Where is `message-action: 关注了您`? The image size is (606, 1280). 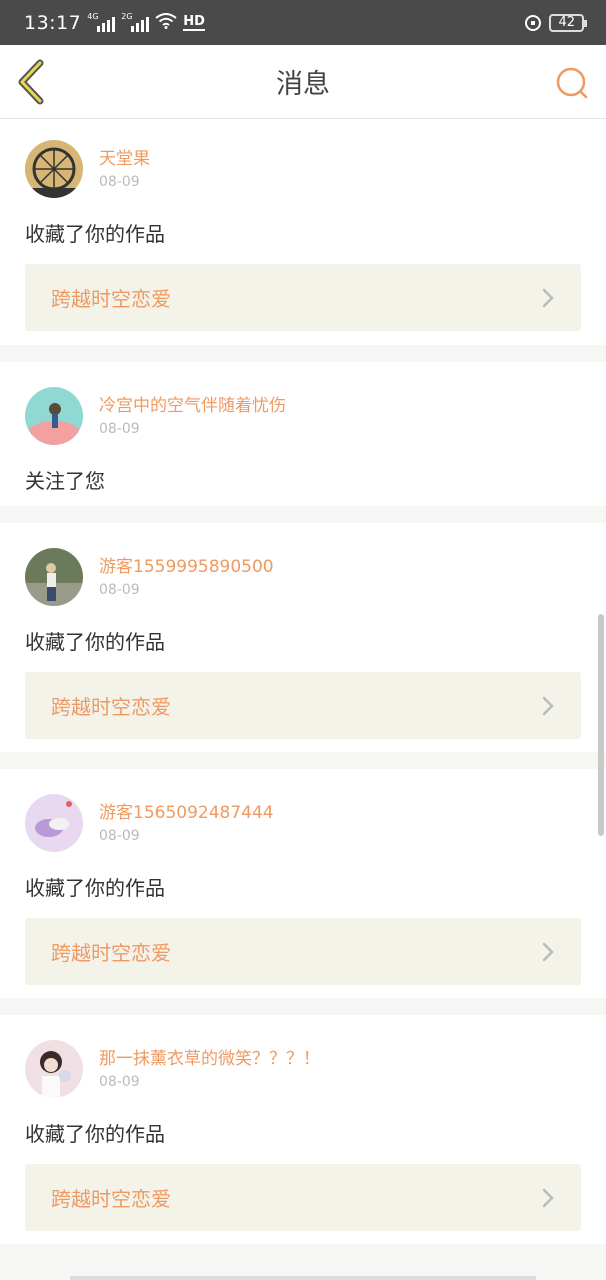 message-action: 关注了您 is located at coordinates (65, 481).